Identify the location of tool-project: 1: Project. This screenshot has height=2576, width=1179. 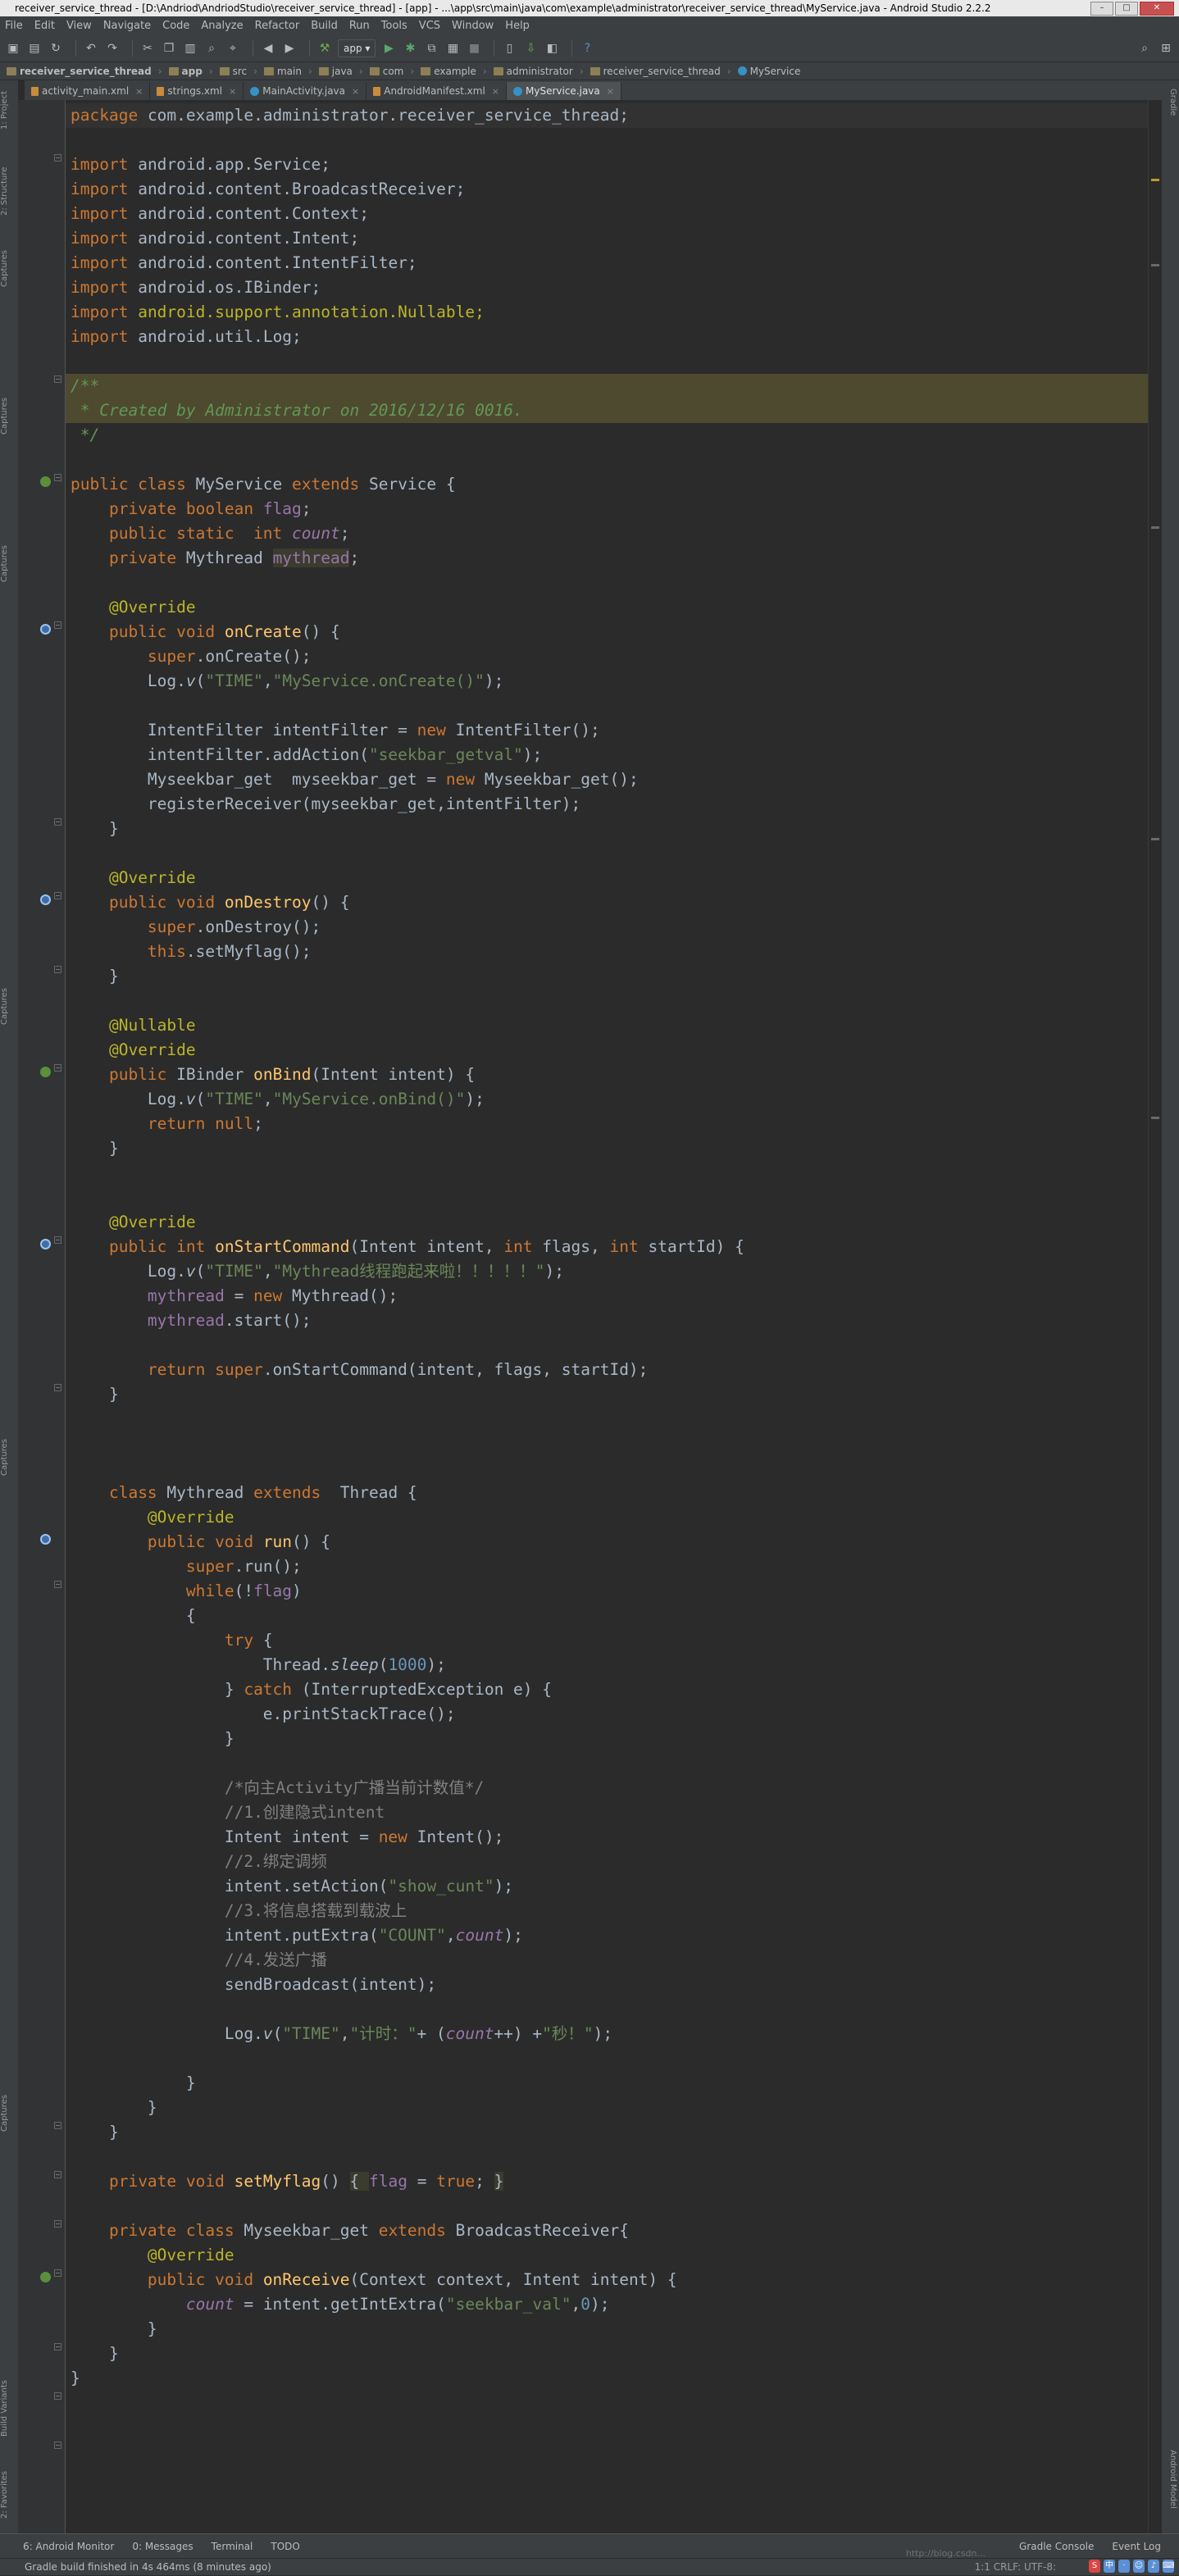
(9, 109).